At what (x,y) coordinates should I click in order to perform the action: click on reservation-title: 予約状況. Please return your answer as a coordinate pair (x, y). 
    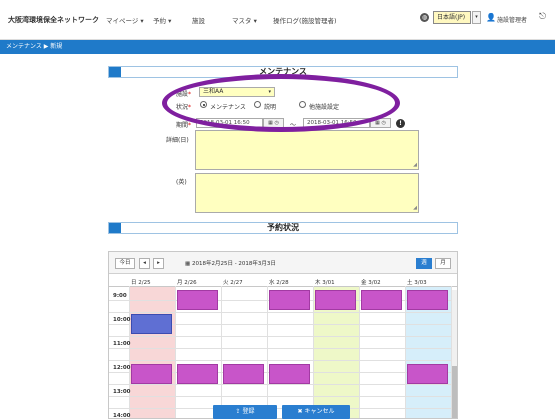
    Looking at the image, I should click on (283, 227).